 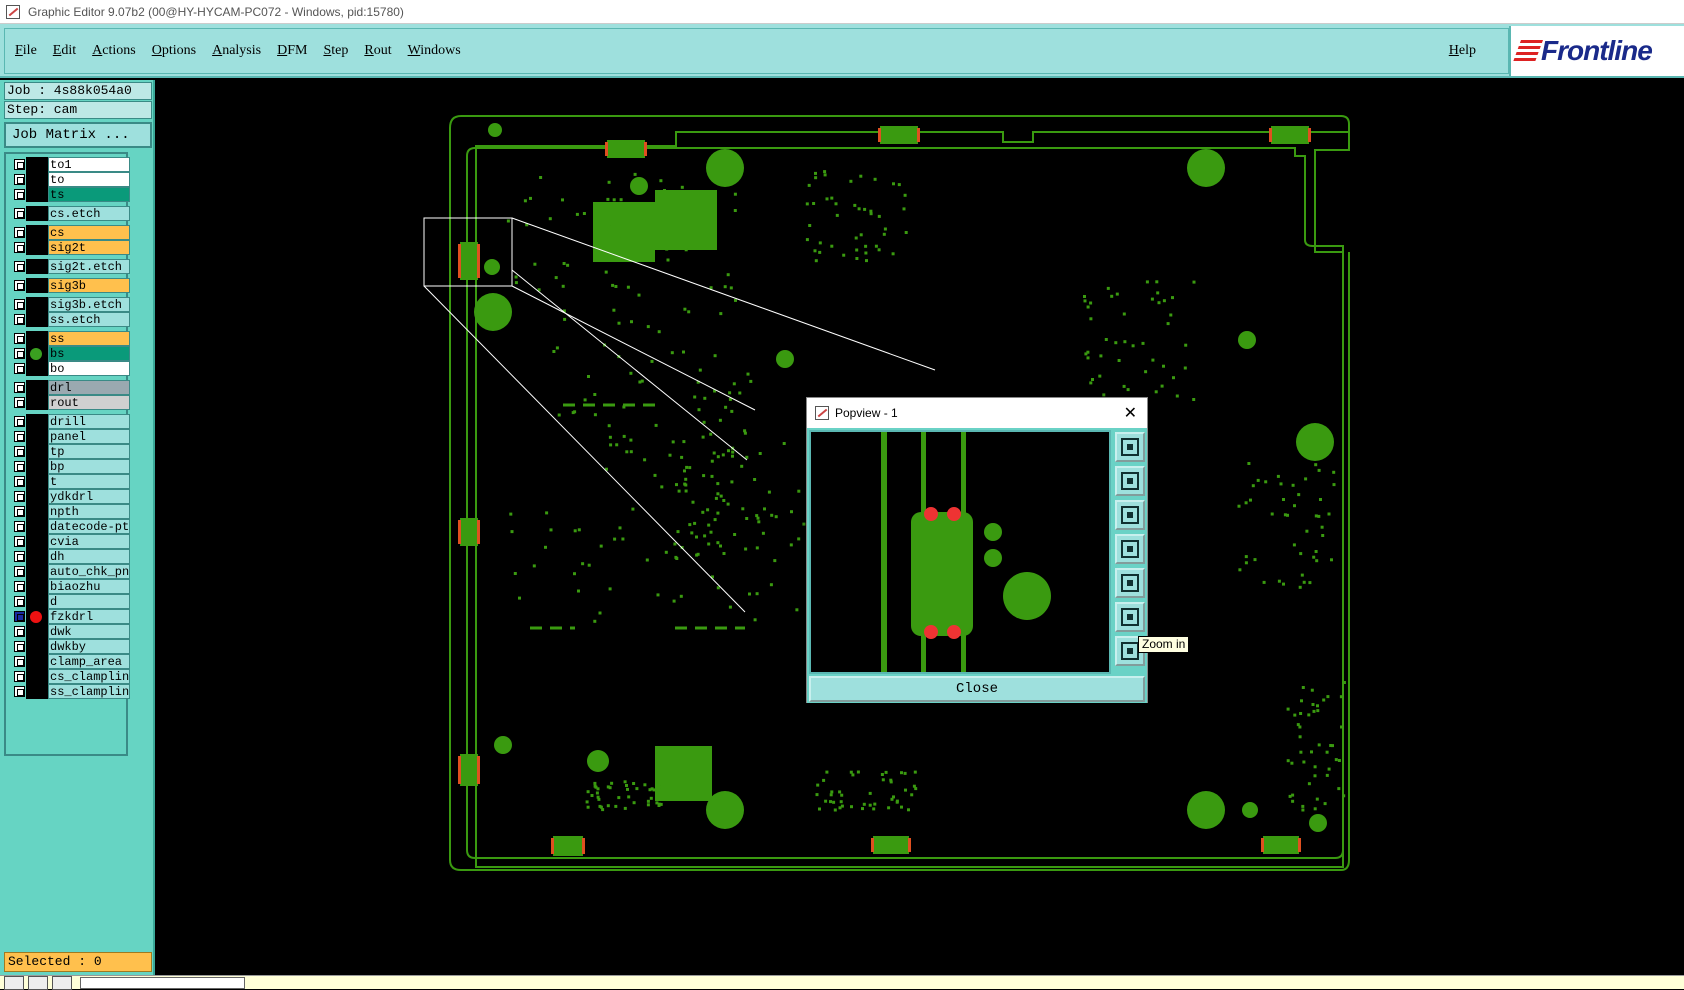 What do you see at coordinates (69, 676) in the screenshot?
I see `layer-row-cs_clampline: cs_clampline` at bounding box center [69, 676].